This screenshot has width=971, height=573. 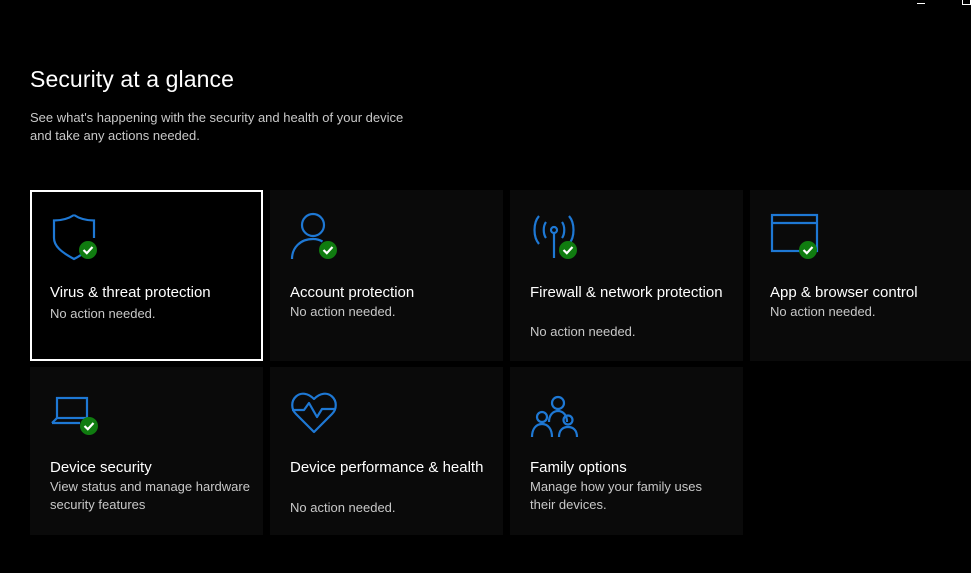 I want to click on laptop-icon, so click(x=74, y=419).